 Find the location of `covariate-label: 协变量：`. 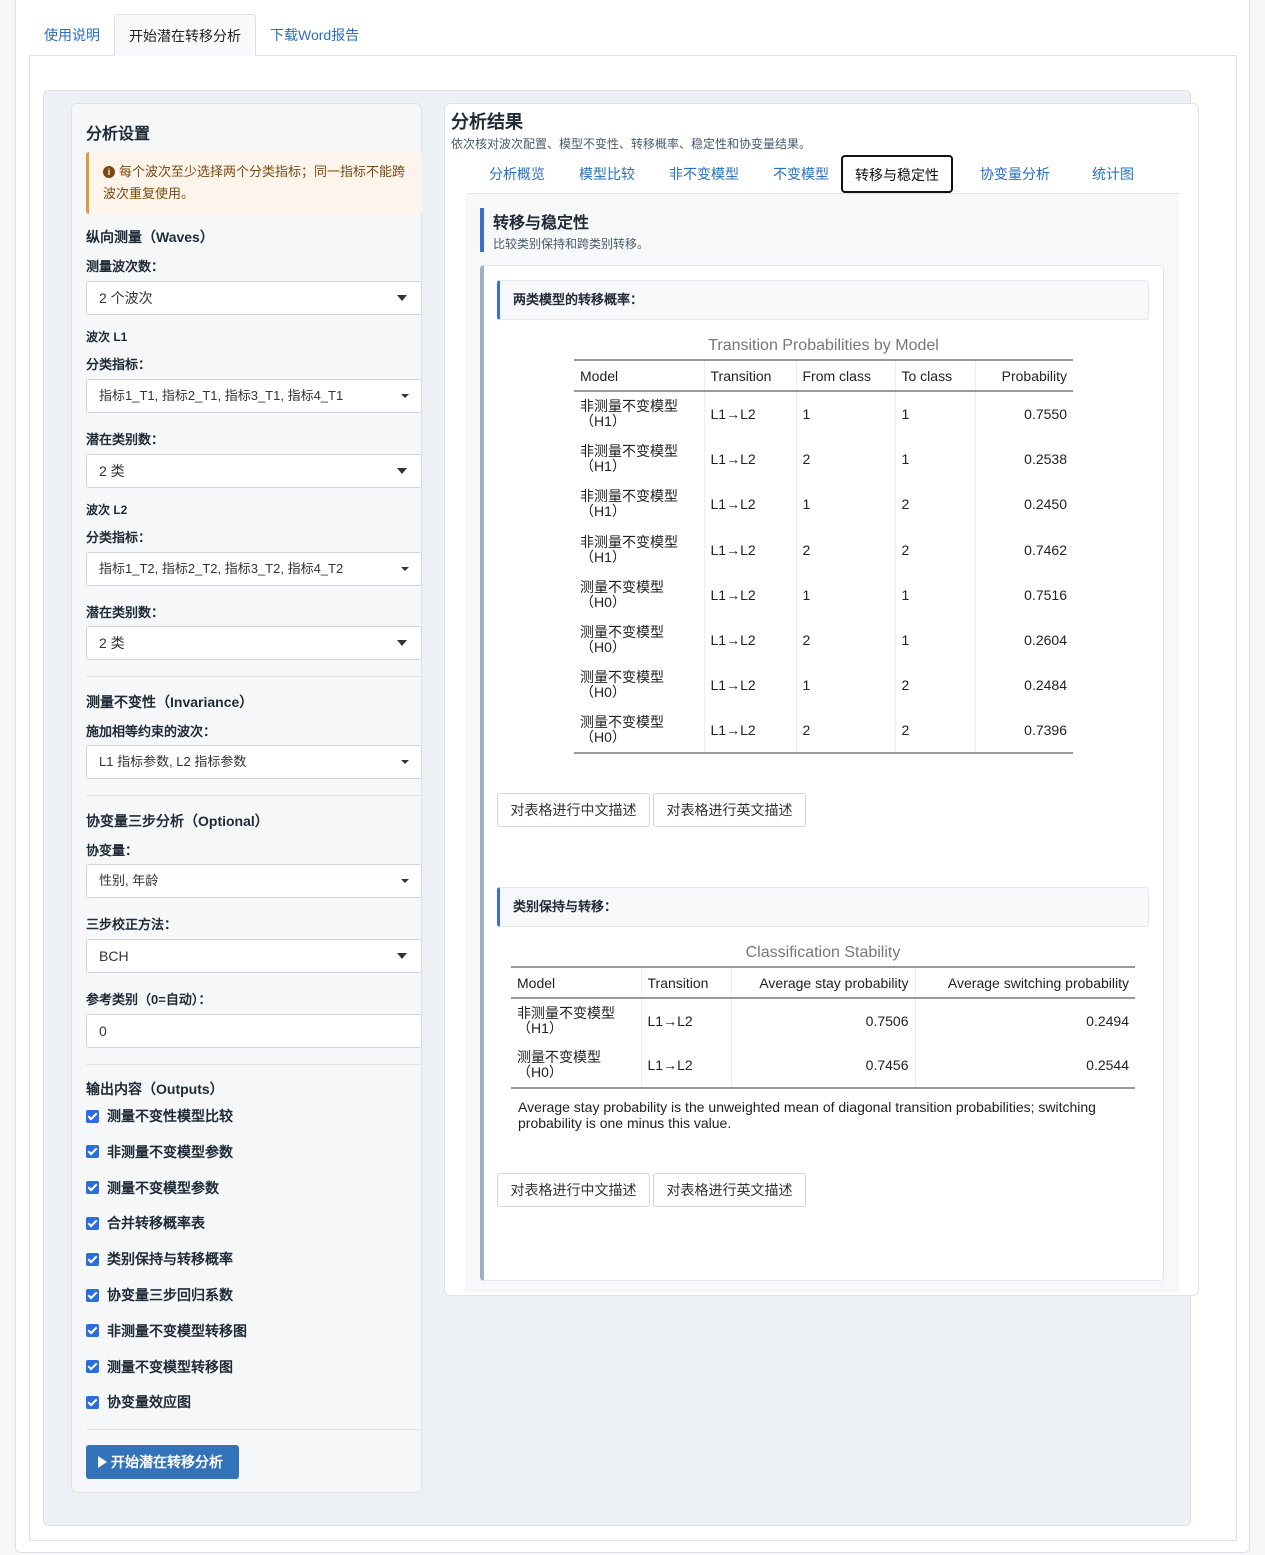

covariate-label: 协变量： is located at coordinates (112, 850).